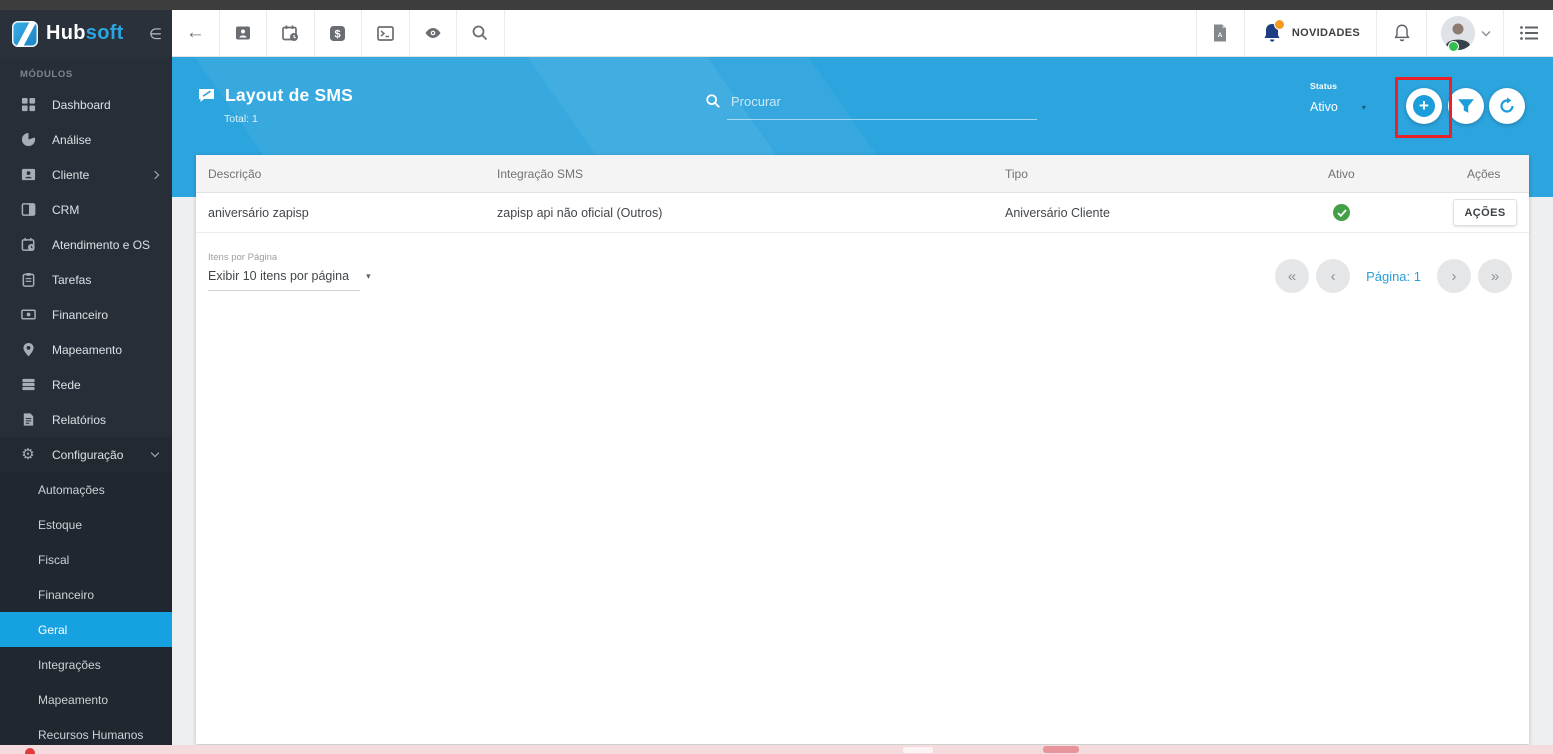 This screenshot has width=1553, height=754. Describe the element at coordinates (86, 209) in the screenshot. I see `sidebar-item-crm: CRM` at that location.